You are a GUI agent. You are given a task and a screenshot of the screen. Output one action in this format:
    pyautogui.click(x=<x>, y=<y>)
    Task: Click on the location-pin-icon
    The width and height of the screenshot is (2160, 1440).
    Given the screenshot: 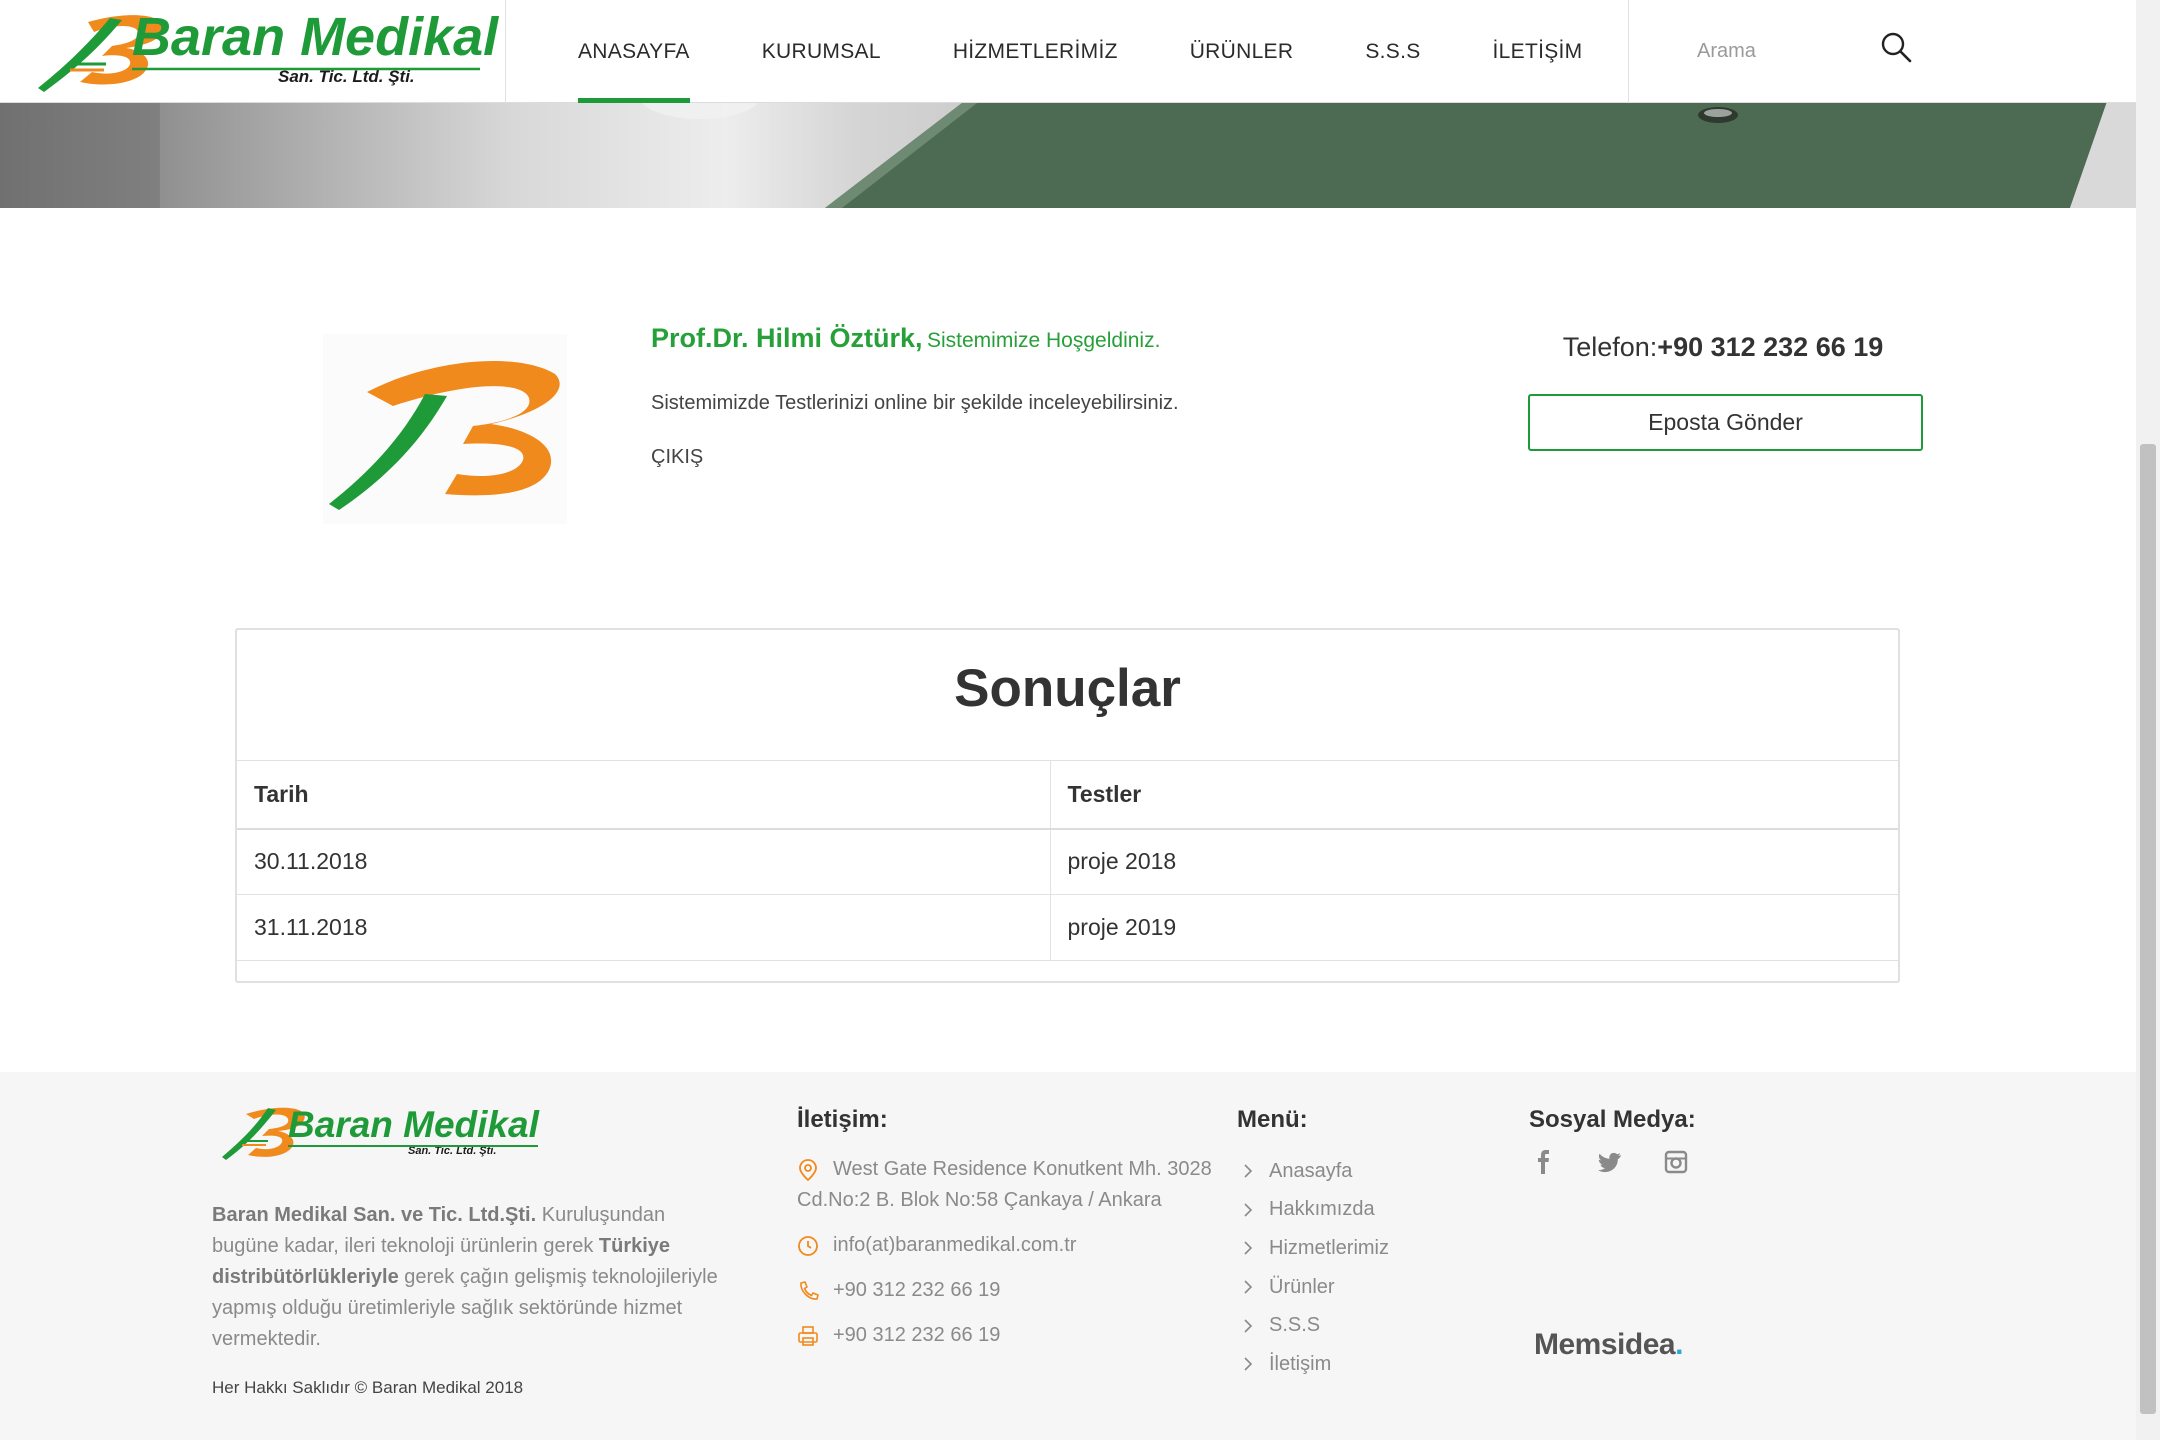 What is the action you would take?
    pyautogui.click(x=808, y=1170)
    